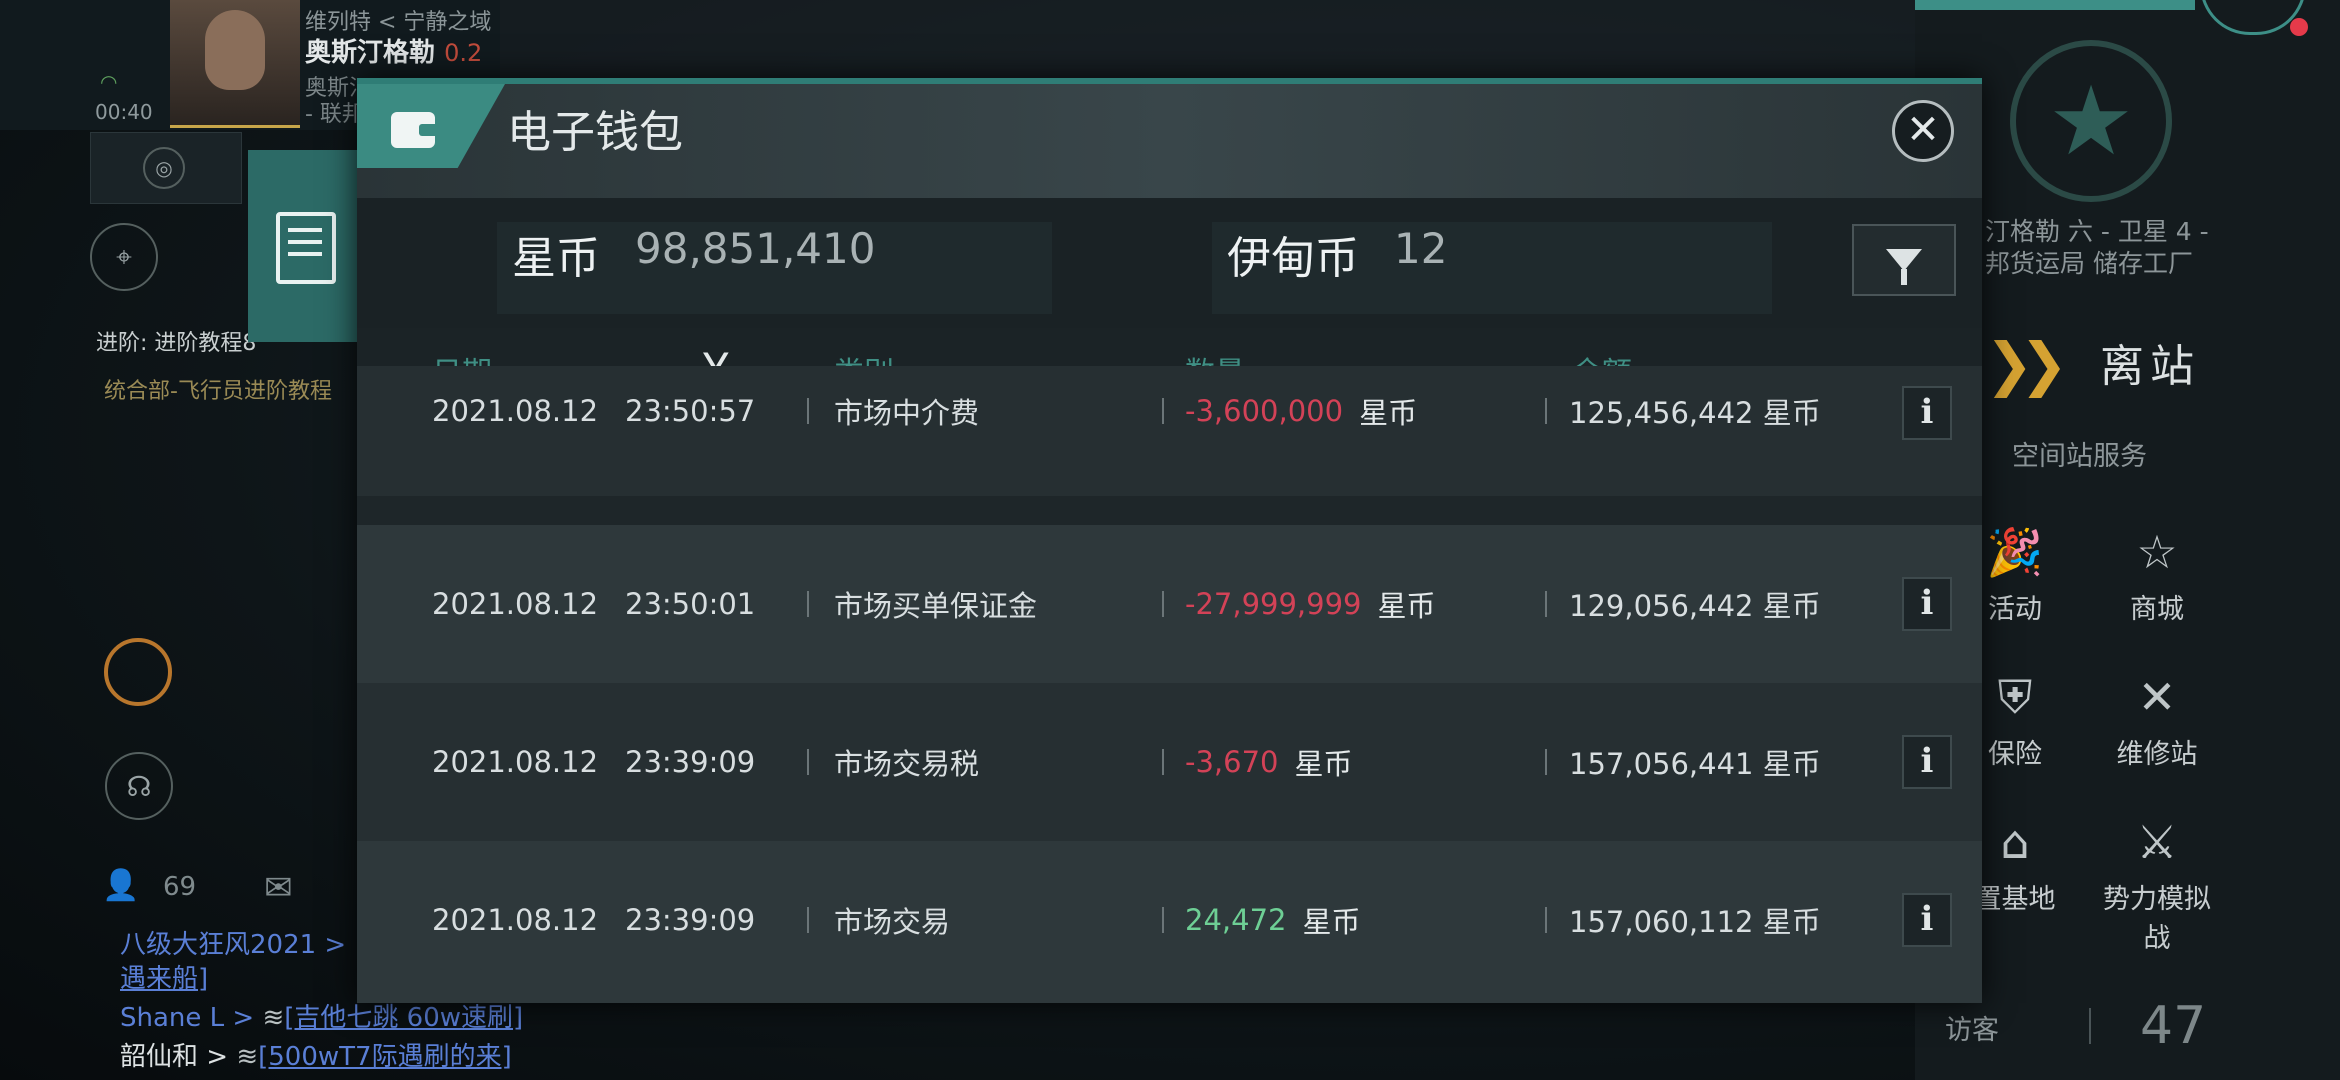  I want to click on service-label: 商城, so click(2157, 609).